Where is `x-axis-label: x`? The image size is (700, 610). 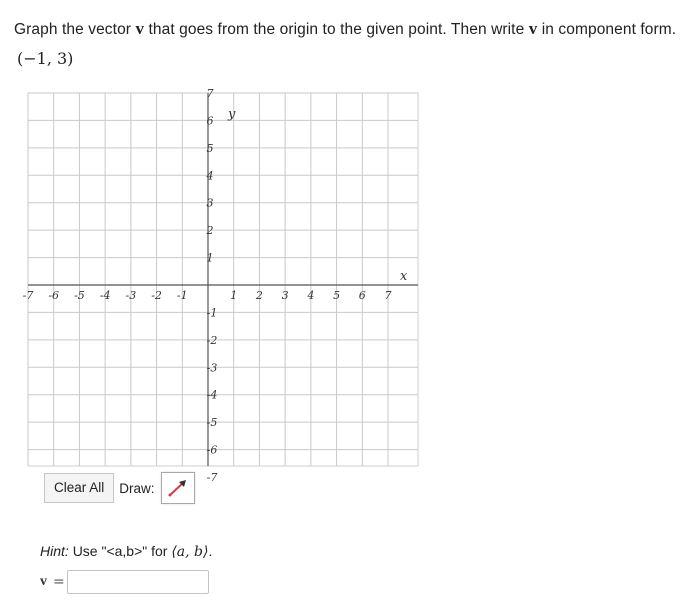 x-axis-label: x is located at coordinates (404, 276).